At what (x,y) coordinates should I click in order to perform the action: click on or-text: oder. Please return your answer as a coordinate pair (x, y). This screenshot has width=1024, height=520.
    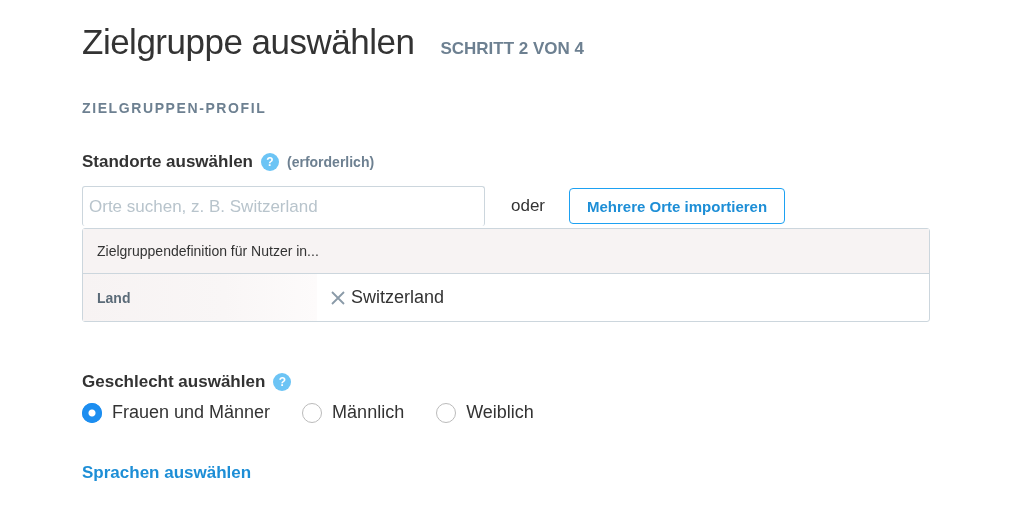
    Looking at the image, I should click on (528, 206).